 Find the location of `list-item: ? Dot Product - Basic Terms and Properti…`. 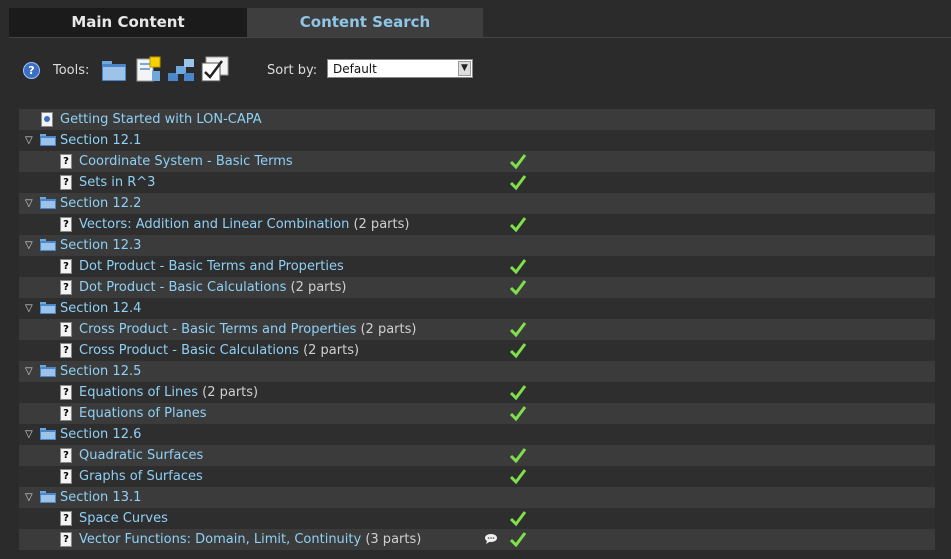

list-item: ? Dot Product - Basic Terms and Properti… is located at coordinates (477, 266).